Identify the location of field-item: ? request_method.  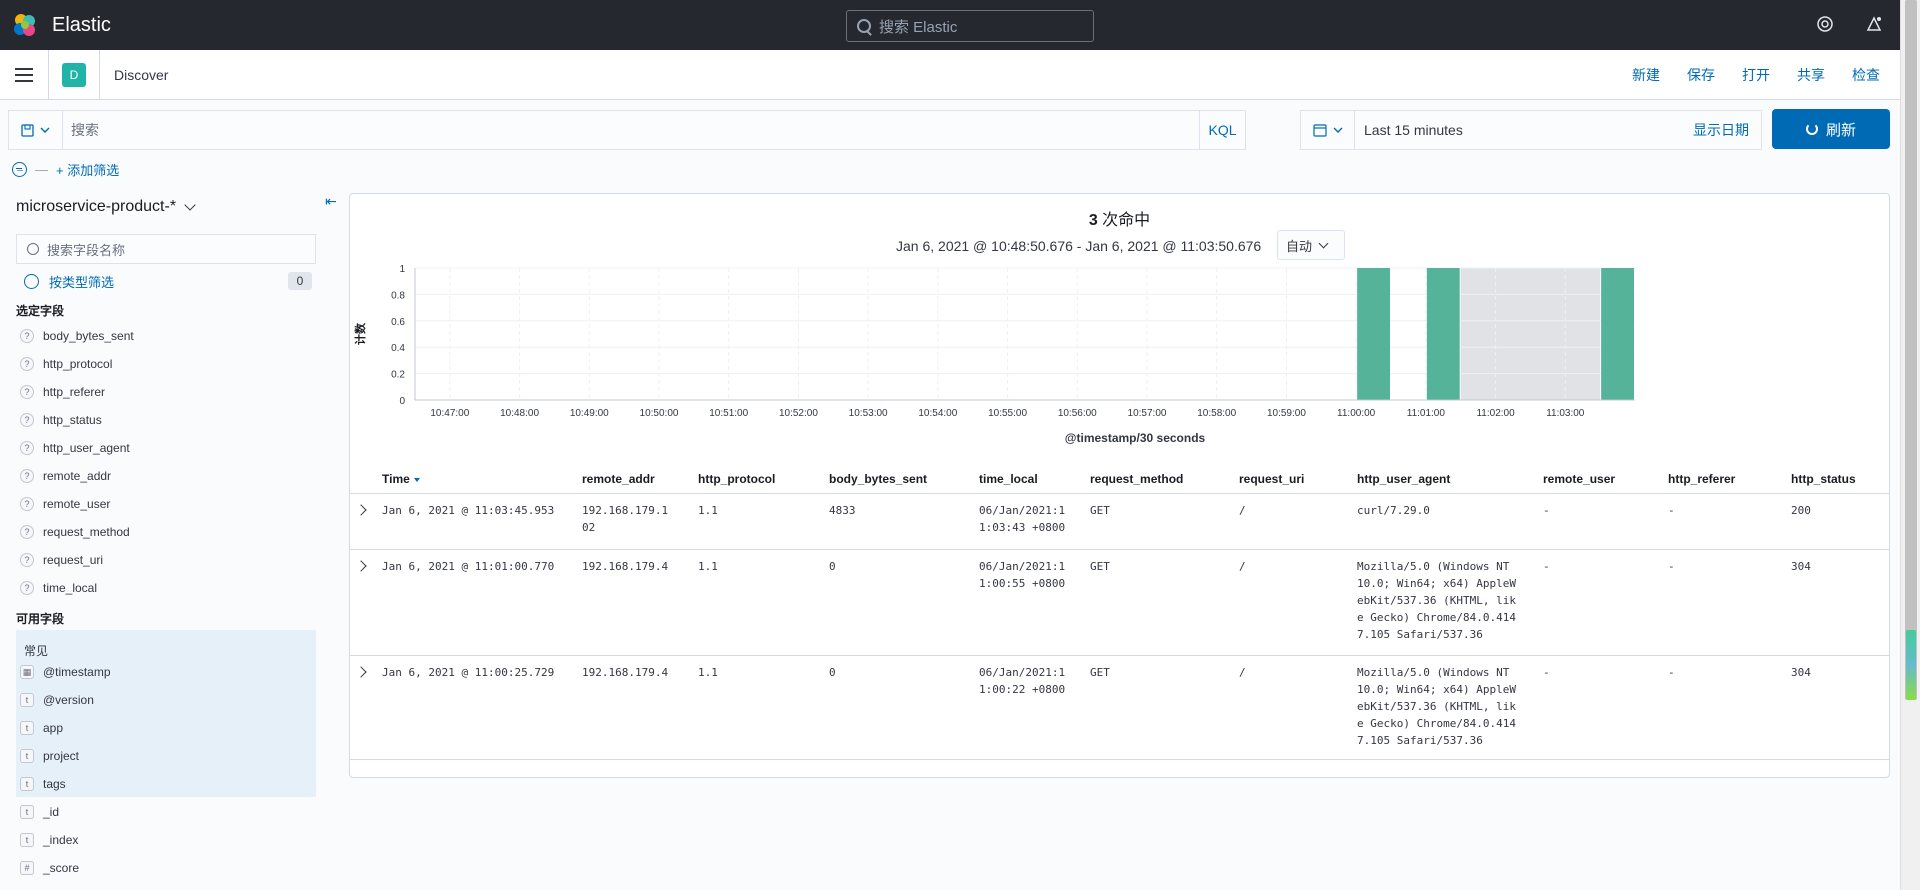
(75, 532).